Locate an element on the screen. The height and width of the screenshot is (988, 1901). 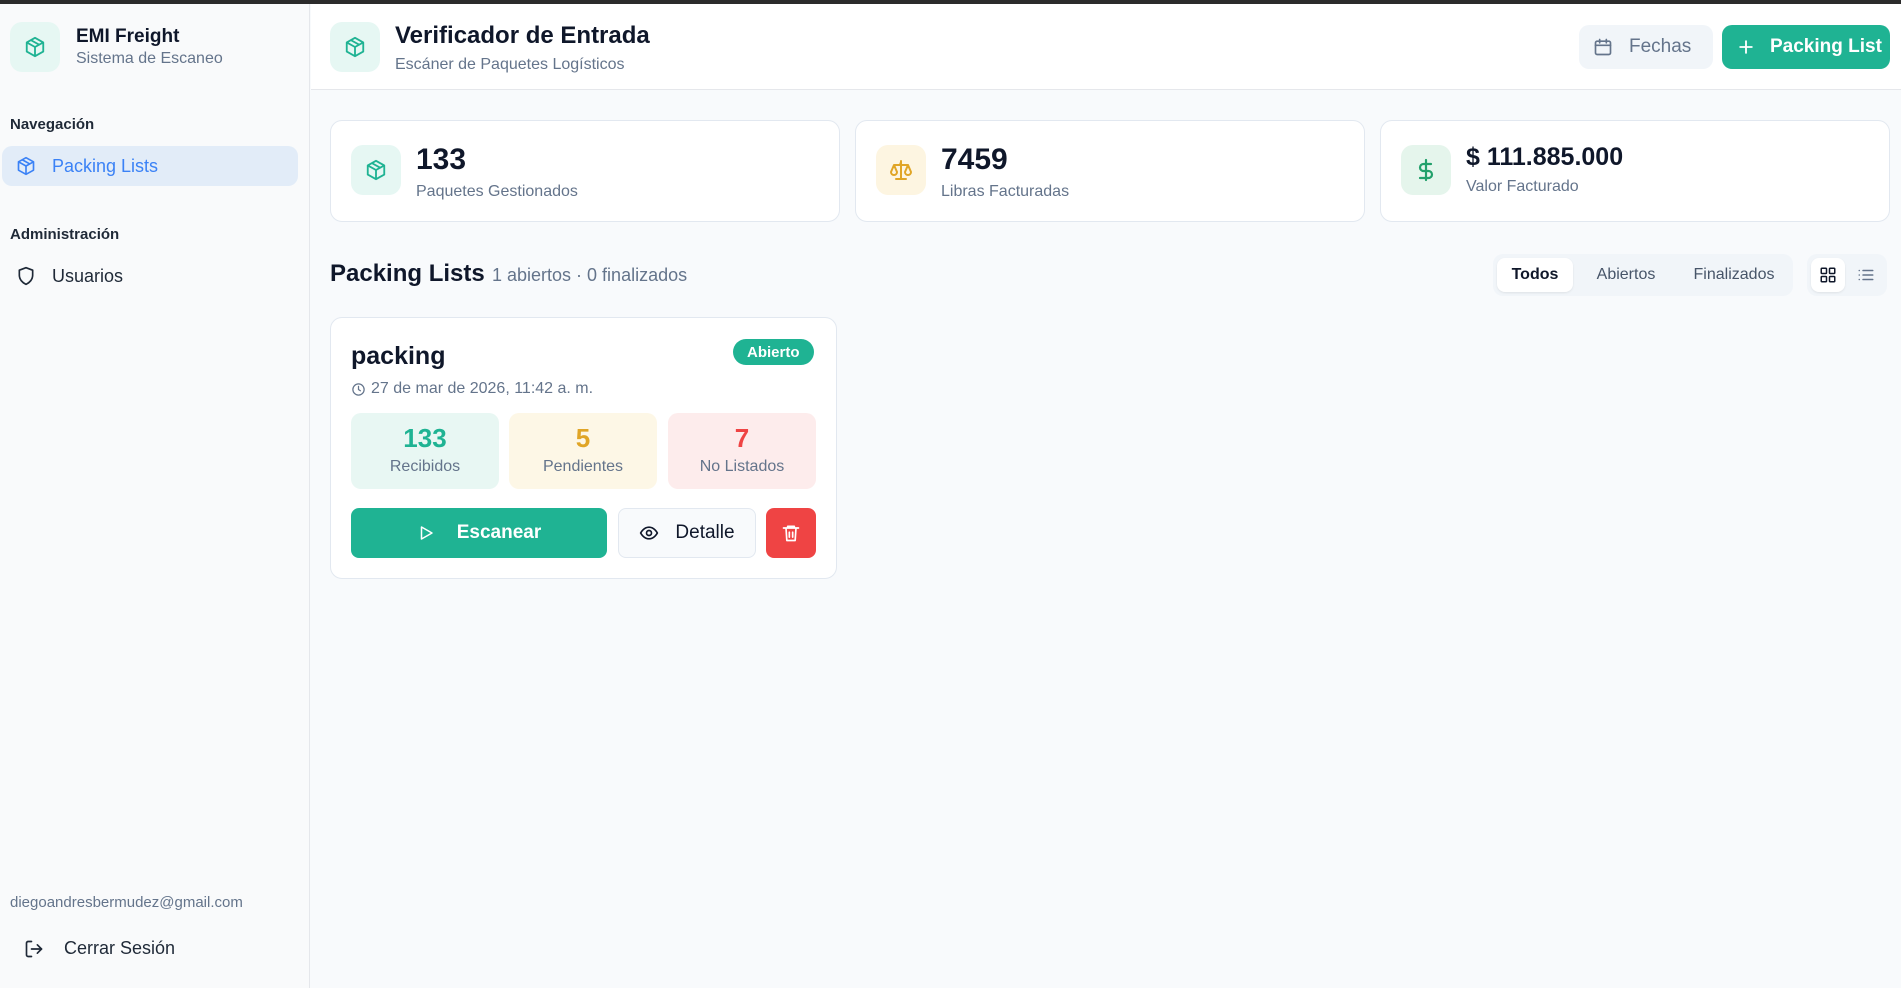
metric-recibidos: 133 Recibidos is located at coordinates (425, 451).